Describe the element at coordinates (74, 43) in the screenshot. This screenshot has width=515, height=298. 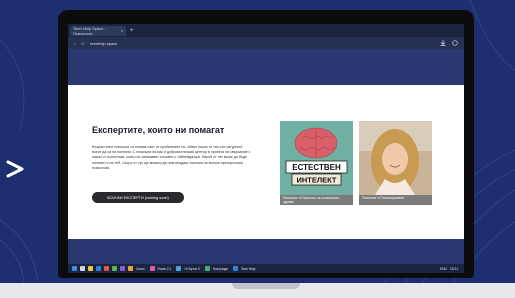
I see `back-icon: ‹` at that location.